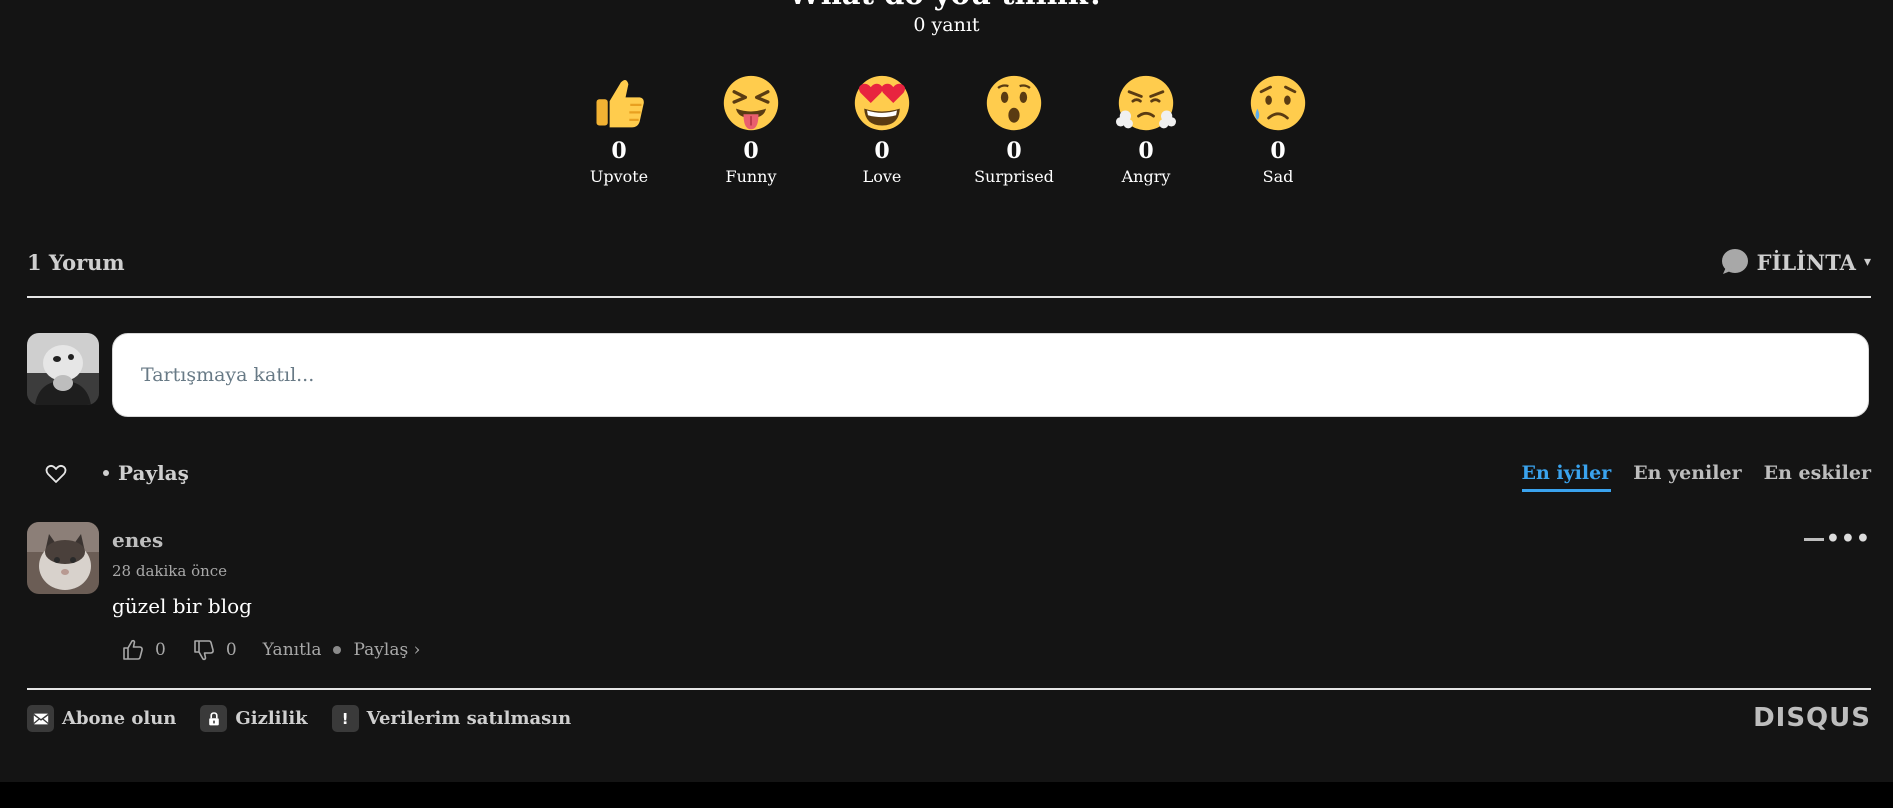 This screenshot has height=808, width=1893. What do you see at coordinates (751, 176) in the screenshot?
I see `reaction-label: Funny` at bounding box center [751, 176].